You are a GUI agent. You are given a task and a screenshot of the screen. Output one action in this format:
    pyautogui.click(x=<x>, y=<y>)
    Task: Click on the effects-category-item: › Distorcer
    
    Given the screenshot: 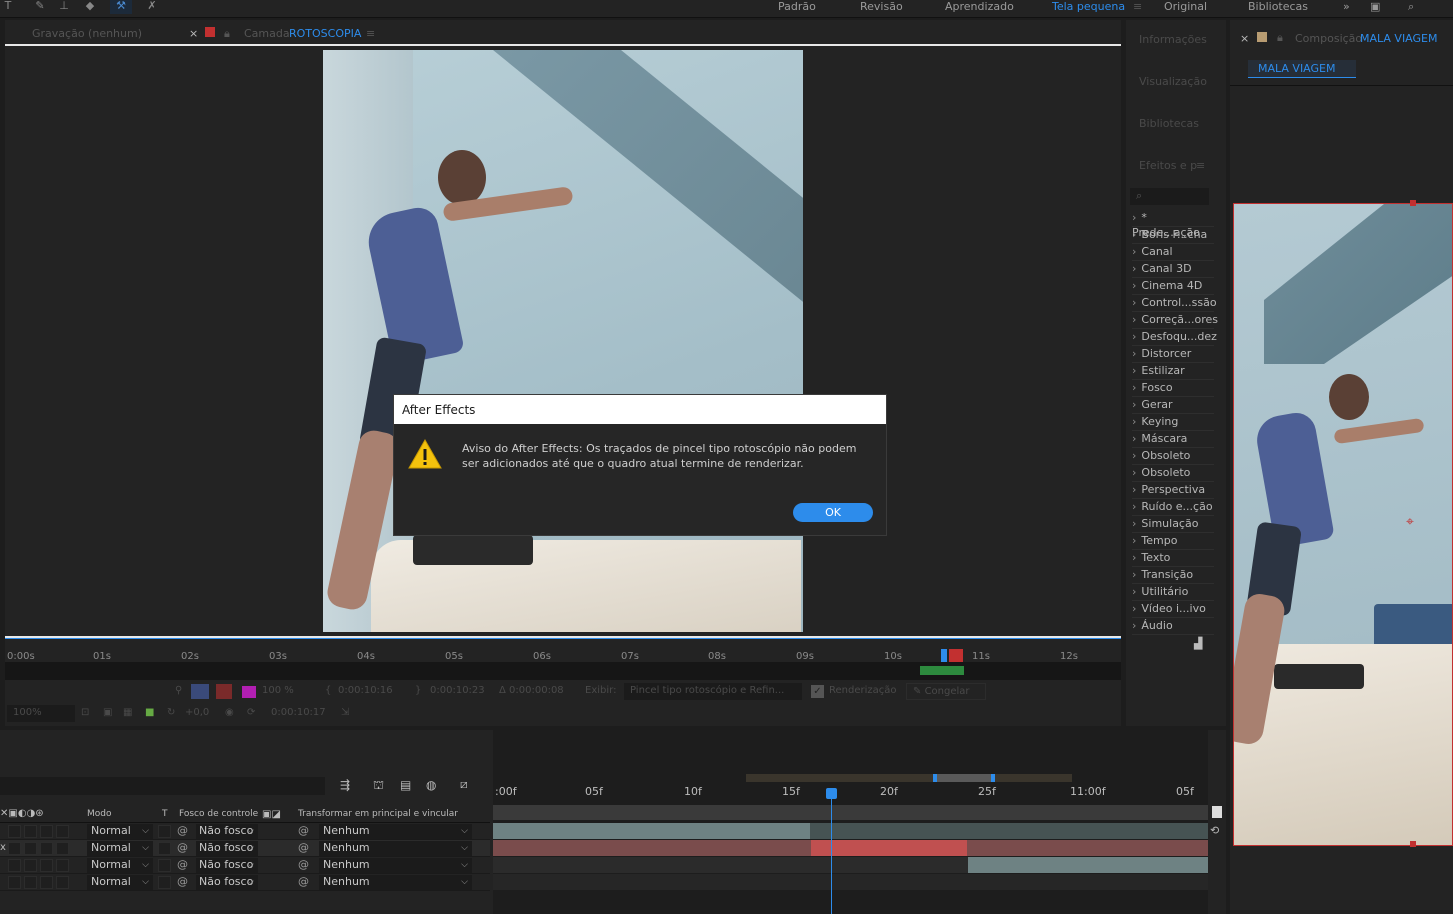 What is the action you would take?
    pyautogui.click(x=1173, y=354)
    